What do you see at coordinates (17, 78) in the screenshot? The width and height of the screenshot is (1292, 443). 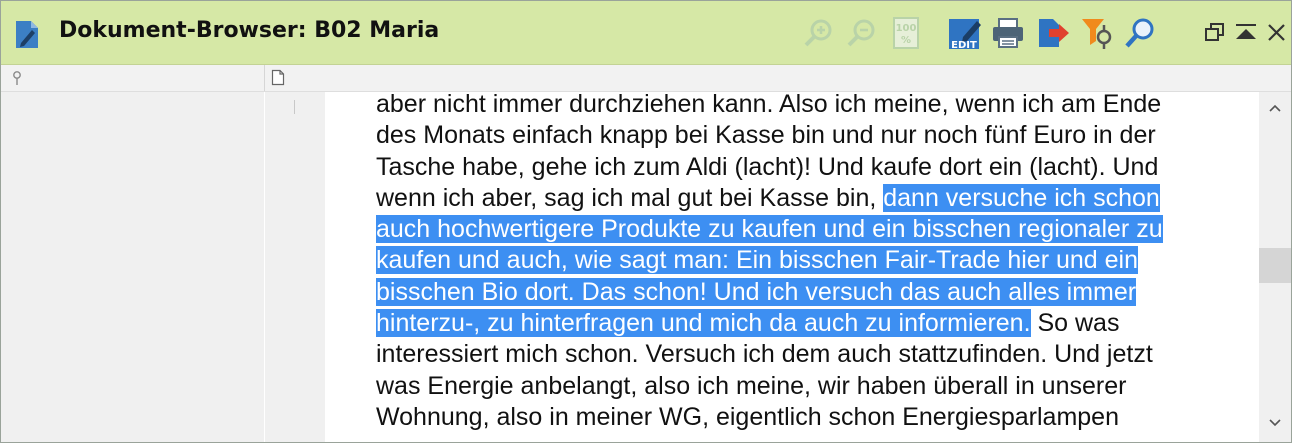 I see `code-pin-icon` at bounding box center [17, 78].